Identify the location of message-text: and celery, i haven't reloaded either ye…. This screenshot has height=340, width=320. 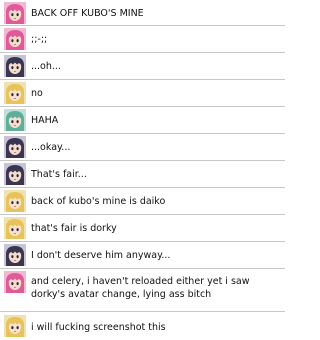
(140, 288).